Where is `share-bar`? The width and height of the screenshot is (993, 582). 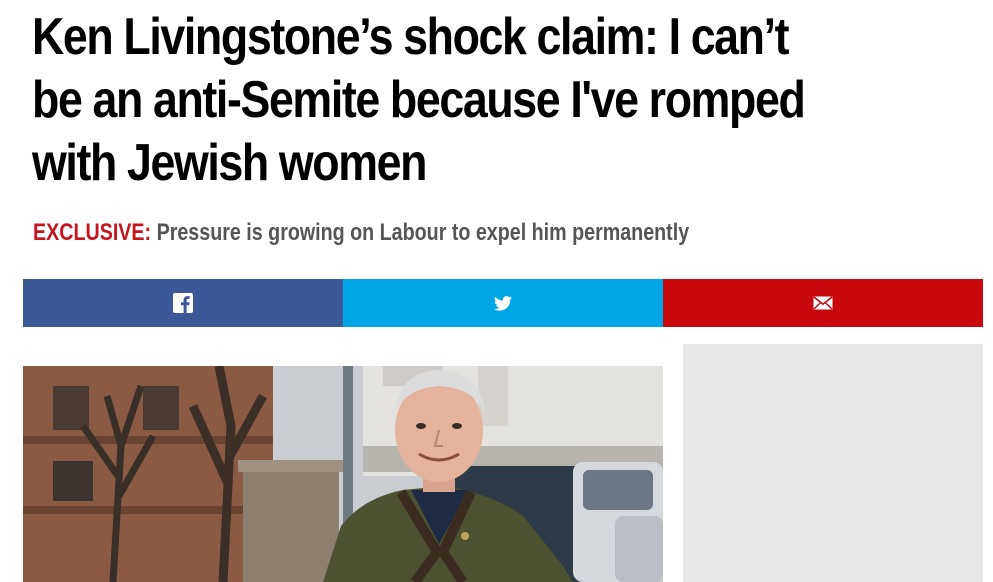
share-bar is located at coordinates (503, 303).